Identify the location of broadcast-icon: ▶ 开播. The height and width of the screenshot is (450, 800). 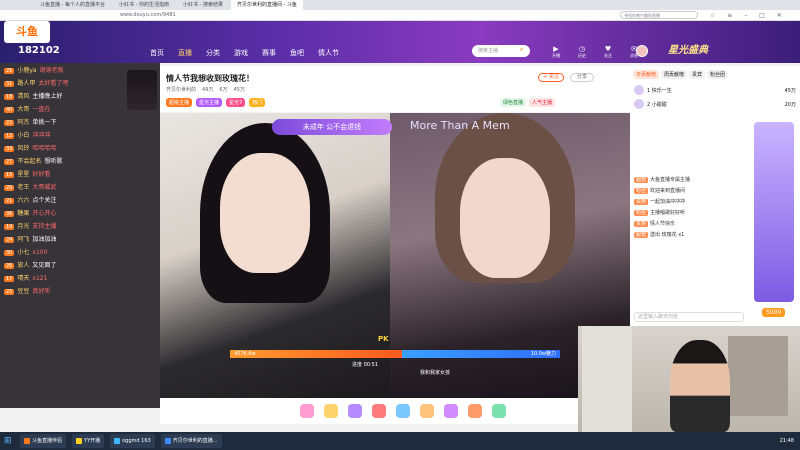
(556, 52).